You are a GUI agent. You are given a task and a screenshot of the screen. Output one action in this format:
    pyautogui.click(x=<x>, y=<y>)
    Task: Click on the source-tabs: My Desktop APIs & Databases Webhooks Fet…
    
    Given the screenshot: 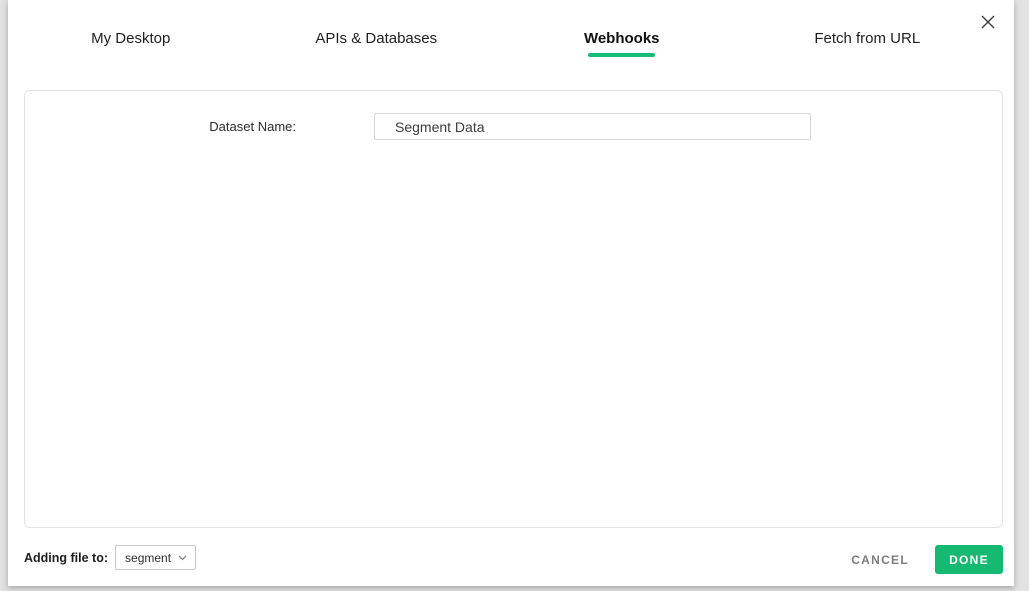 What is the action you would take?
    pyautogui.click(x=499, y=45)
    